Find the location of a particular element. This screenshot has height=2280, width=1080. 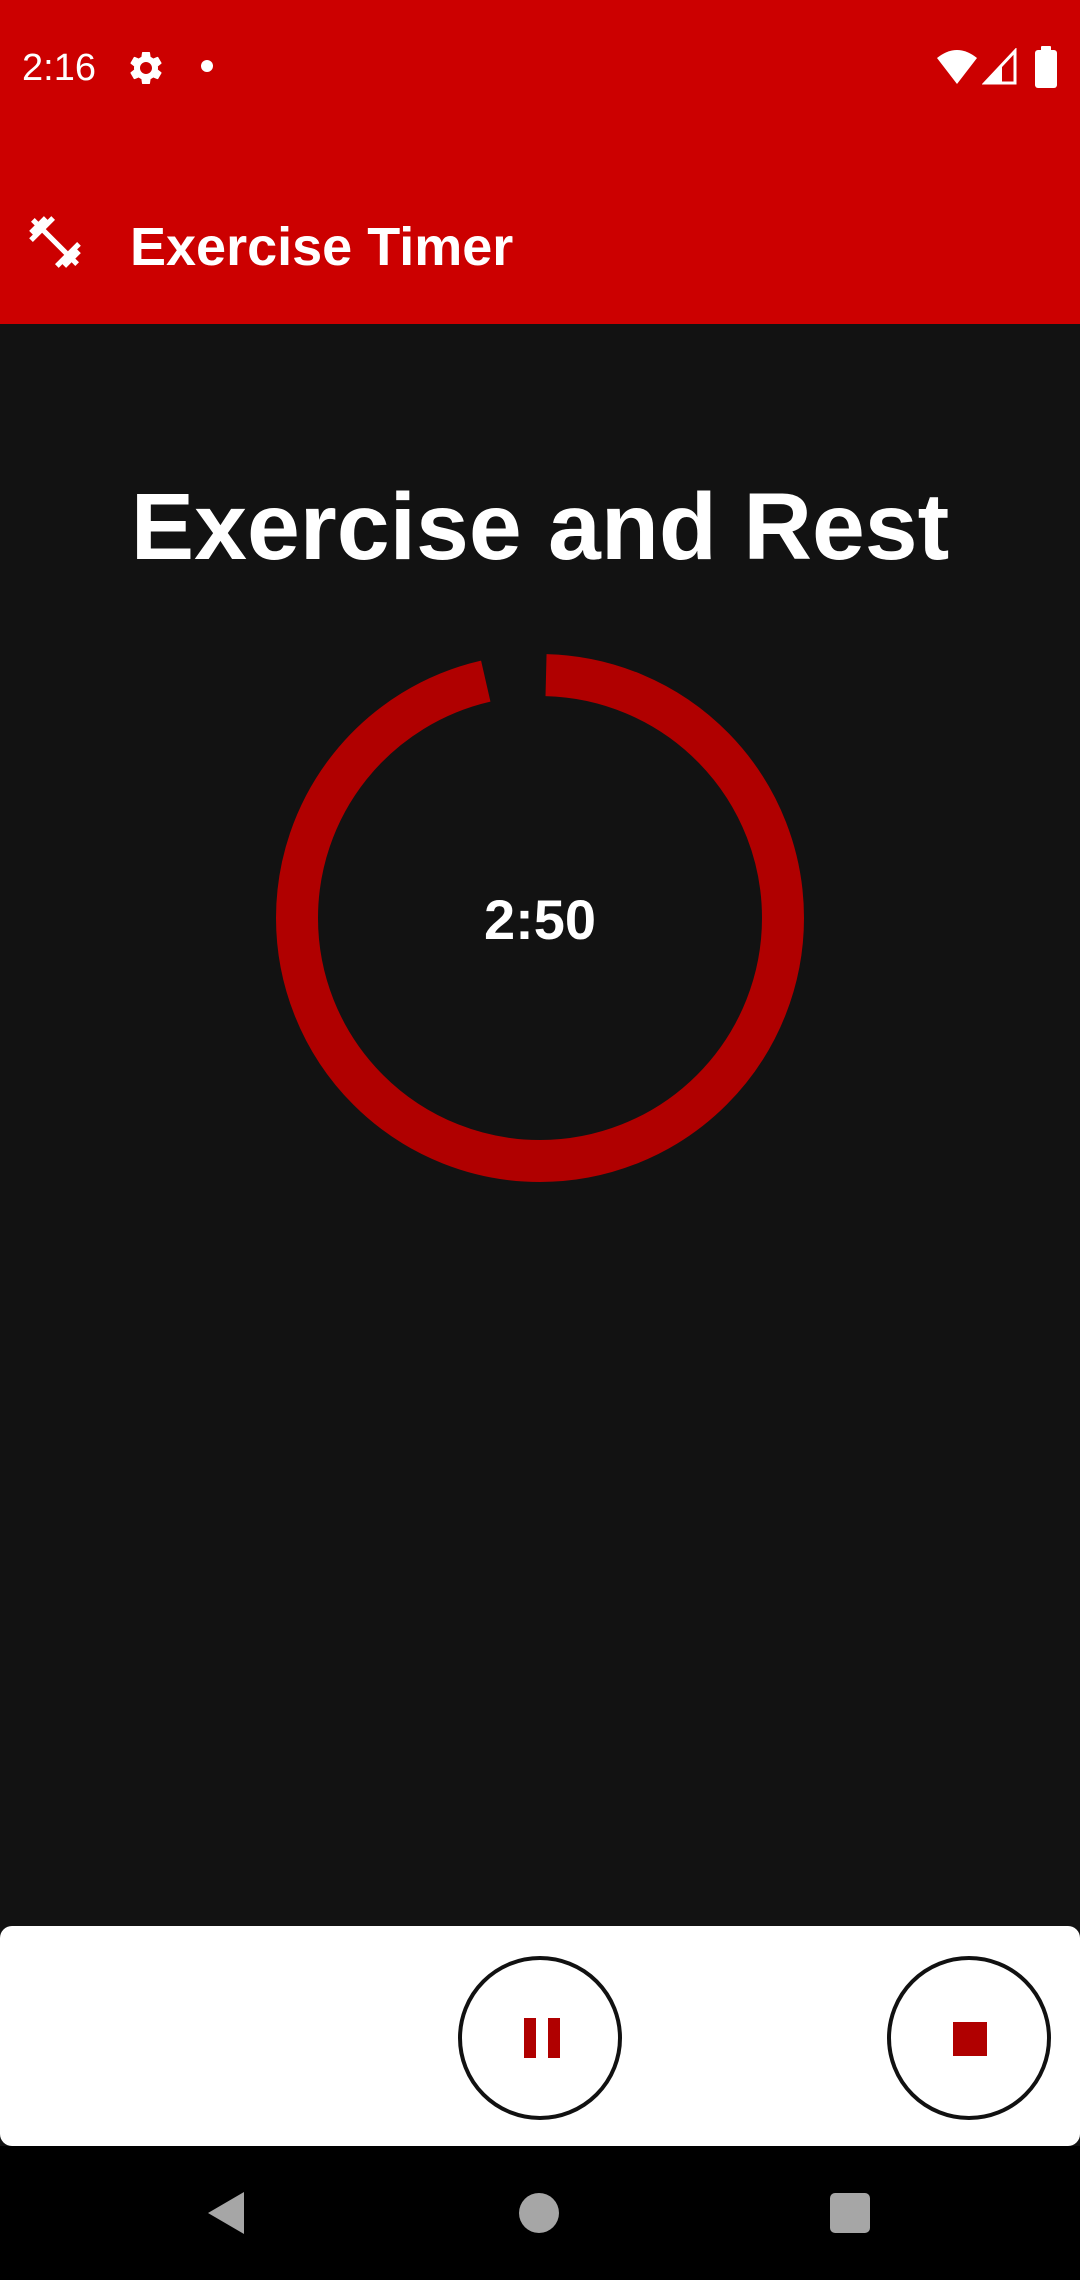

app-bar: Exercise Timer is located at coordinates (540, 229).